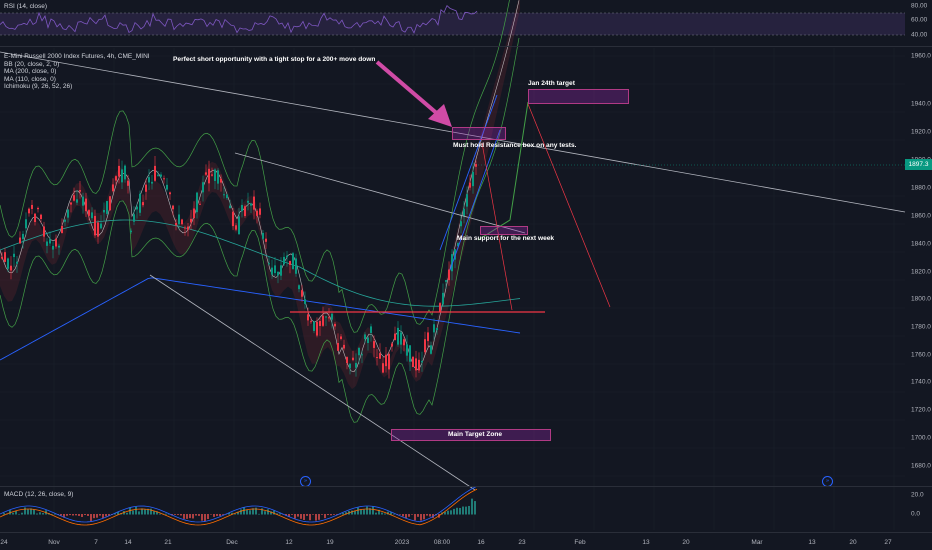 The image size is (932, 550). I want to click on price-axis-label: 1880.0, so click(921, 188).